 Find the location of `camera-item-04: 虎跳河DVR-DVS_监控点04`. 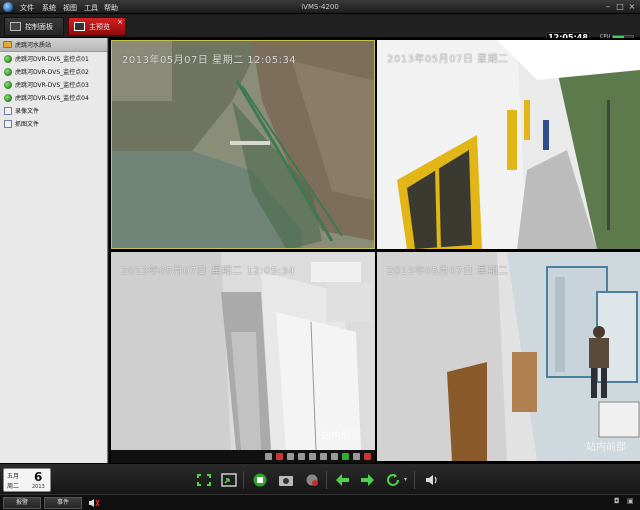

camera-item-04: 虎跳河DVR-DVS_监控点04 is located at coordinates (53, 97).